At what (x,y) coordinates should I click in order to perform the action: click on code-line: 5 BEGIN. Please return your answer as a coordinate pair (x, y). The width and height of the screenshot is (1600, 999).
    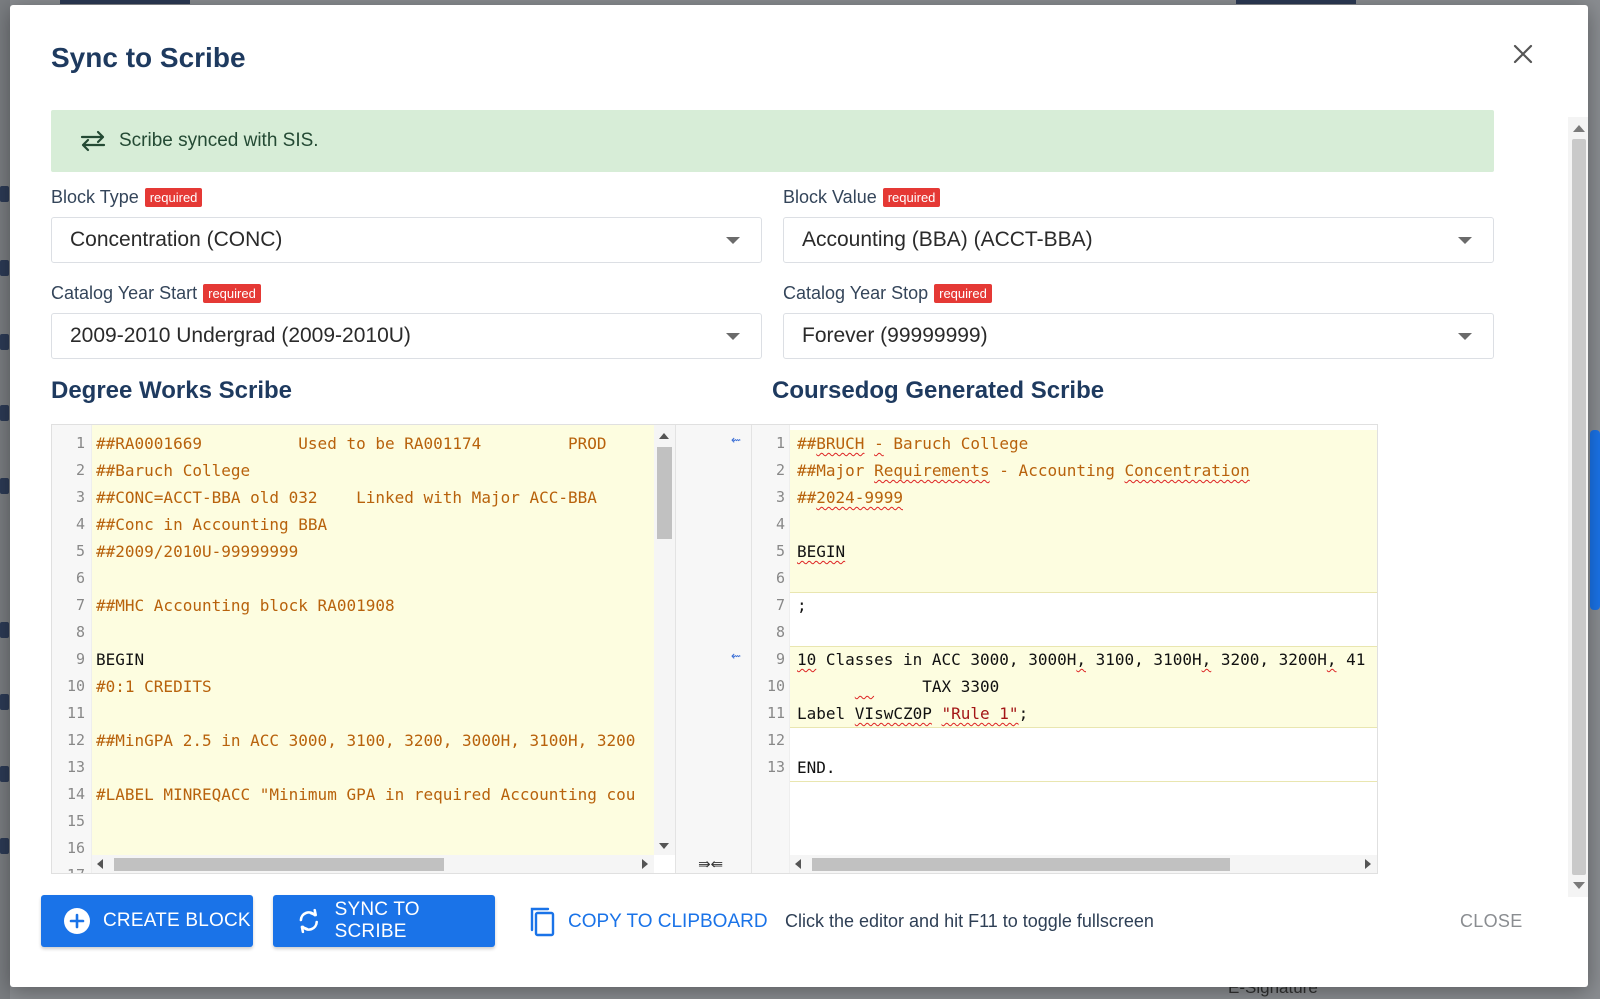
    Looking at the image, I should click on (1064, 551).